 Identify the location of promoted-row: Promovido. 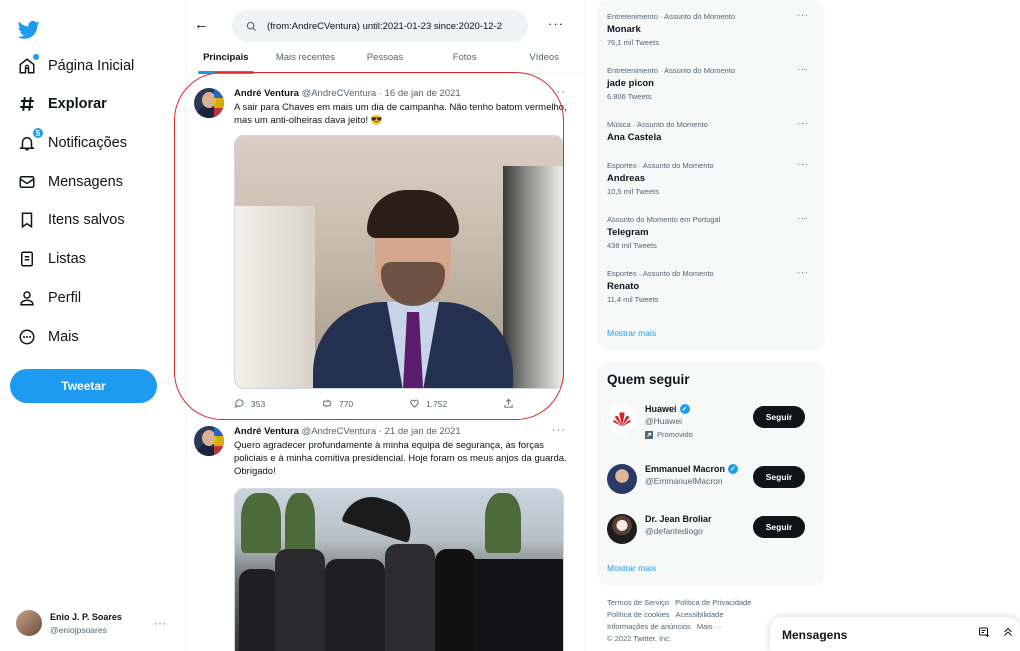
(669, 434).